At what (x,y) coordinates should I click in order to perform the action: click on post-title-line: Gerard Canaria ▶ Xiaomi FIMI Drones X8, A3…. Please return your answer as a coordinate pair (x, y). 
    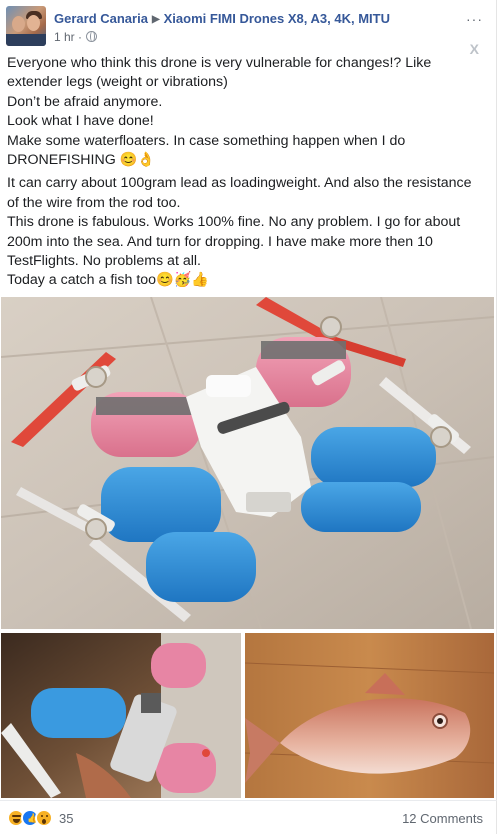
    Looking at the image, I should click on (222, 18).